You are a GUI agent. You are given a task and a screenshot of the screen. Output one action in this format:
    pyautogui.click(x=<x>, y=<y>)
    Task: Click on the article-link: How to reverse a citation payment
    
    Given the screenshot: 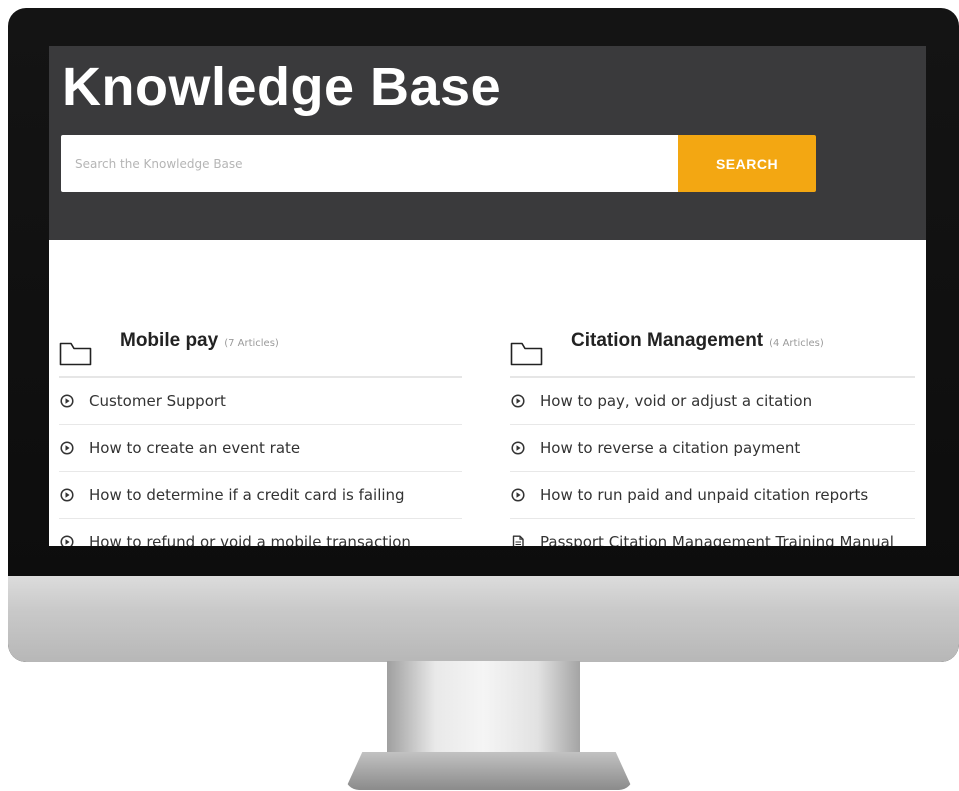 What is the action you would take?
    pyautogui.click(x=712, y=448)
    